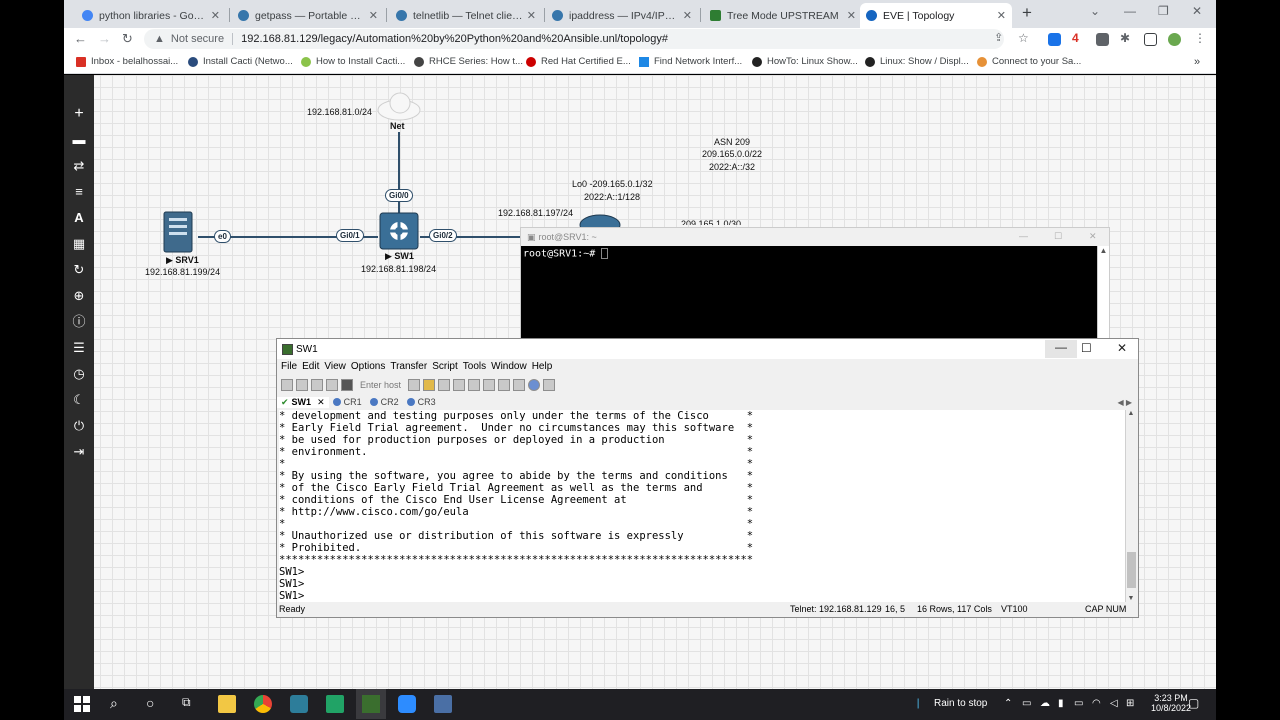 The image size is (1280, 720). I want to click on screen-icon, so click(549, 385).